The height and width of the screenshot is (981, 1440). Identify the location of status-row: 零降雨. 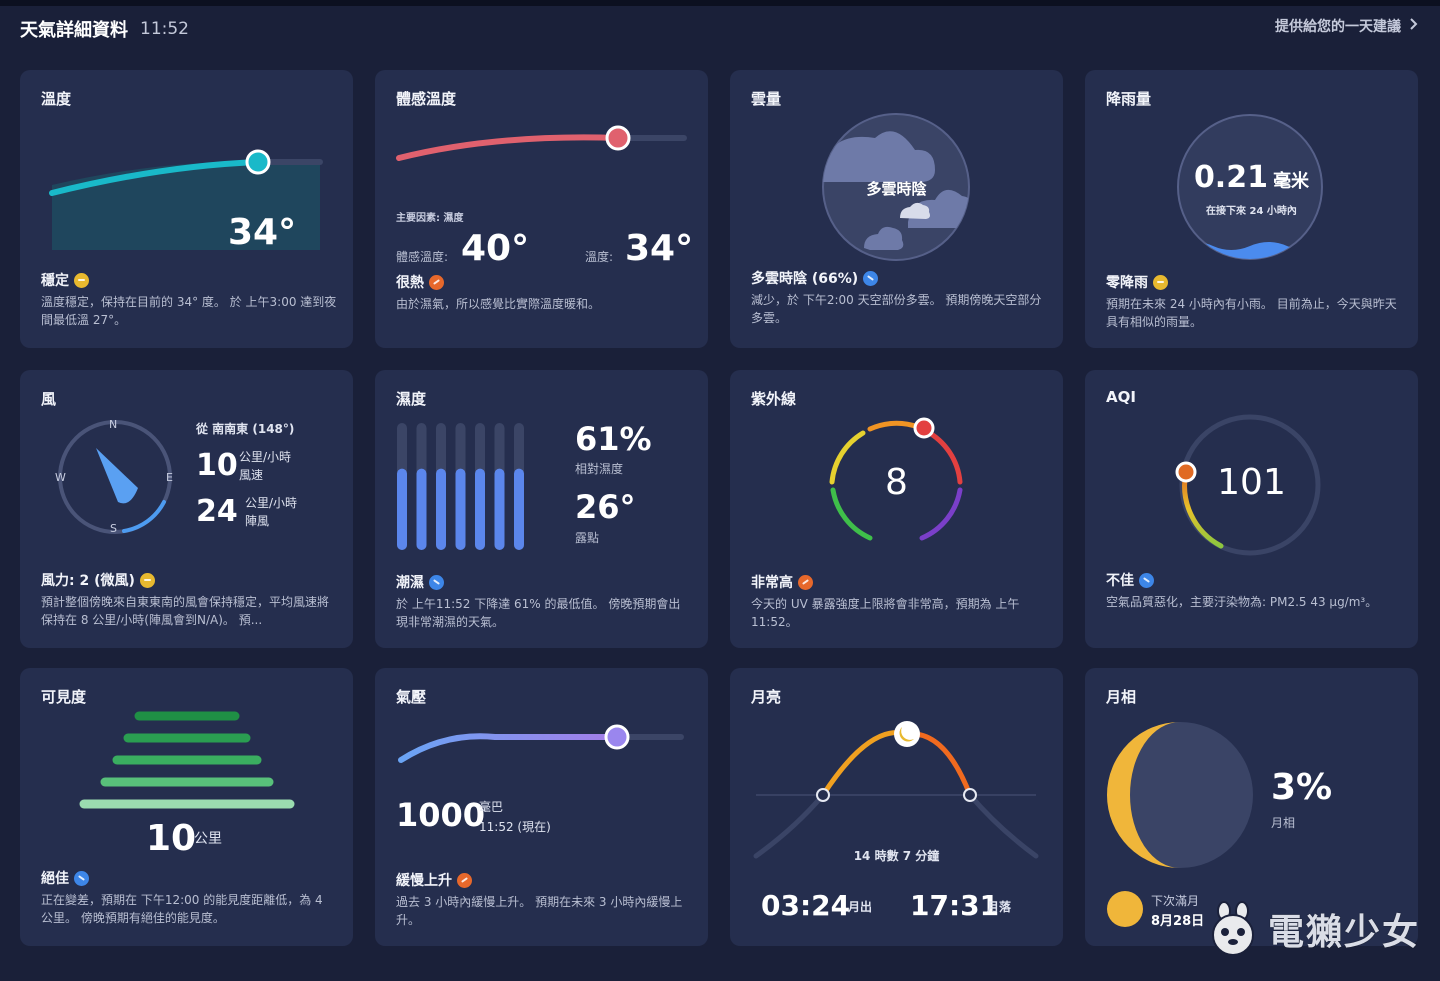
(1137, 282).